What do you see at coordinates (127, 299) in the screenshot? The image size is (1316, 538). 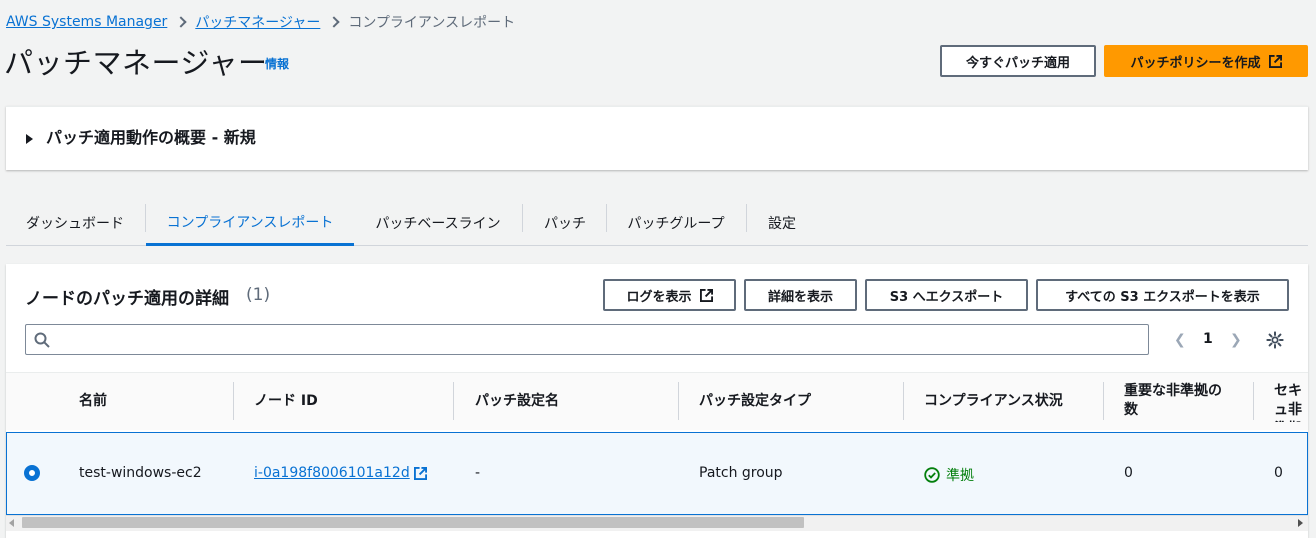 I see `table-title: ノードのパッチ適用の詳細` at bounding box center [127, 299].